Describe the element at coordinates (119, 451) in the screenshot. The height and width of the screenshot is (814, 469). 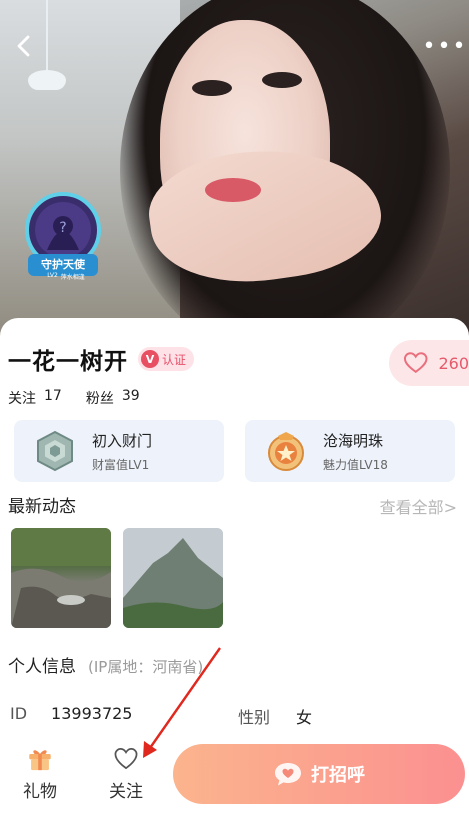
I see `wealth-honor-card: 初入财门 财富值LV1` at that location.